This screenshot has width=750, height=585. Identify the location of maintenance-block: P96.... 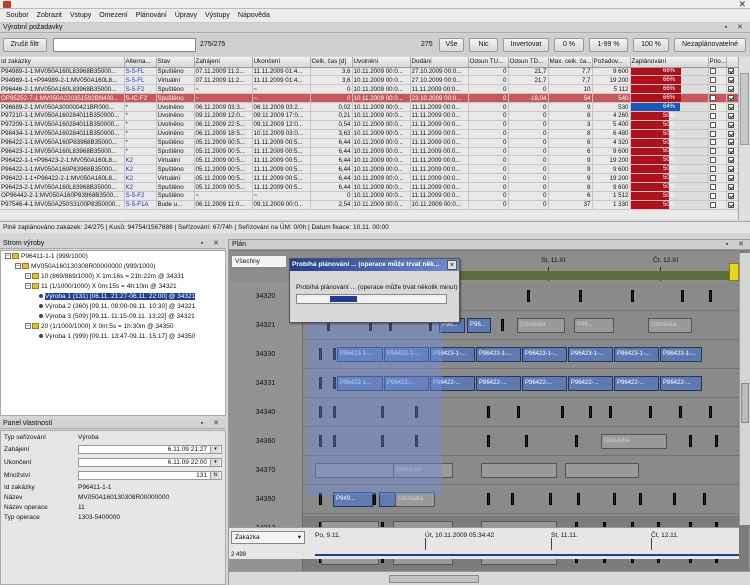
(594, 325).